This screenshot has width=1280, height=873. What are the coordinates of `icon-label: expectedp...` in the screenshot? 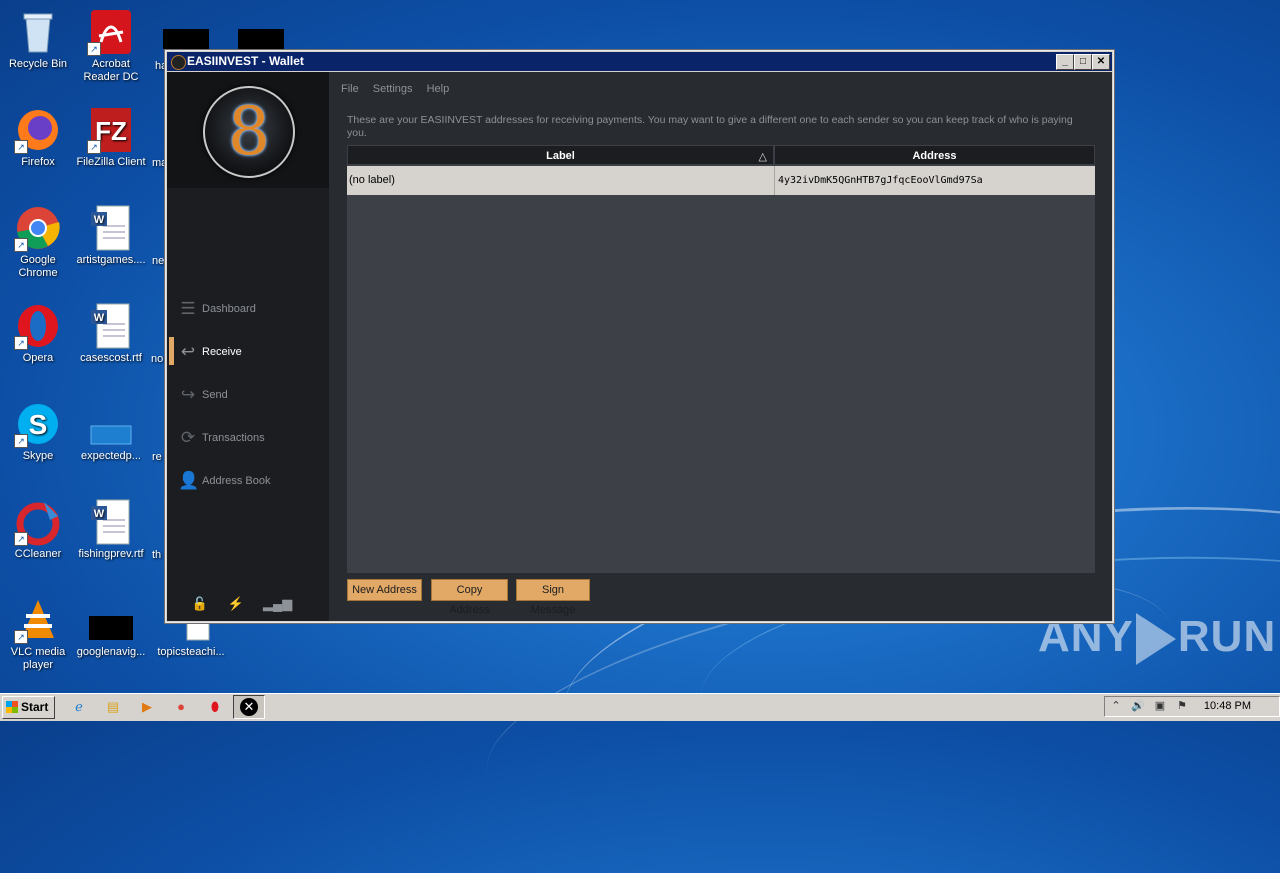 It's located at (111, 456).